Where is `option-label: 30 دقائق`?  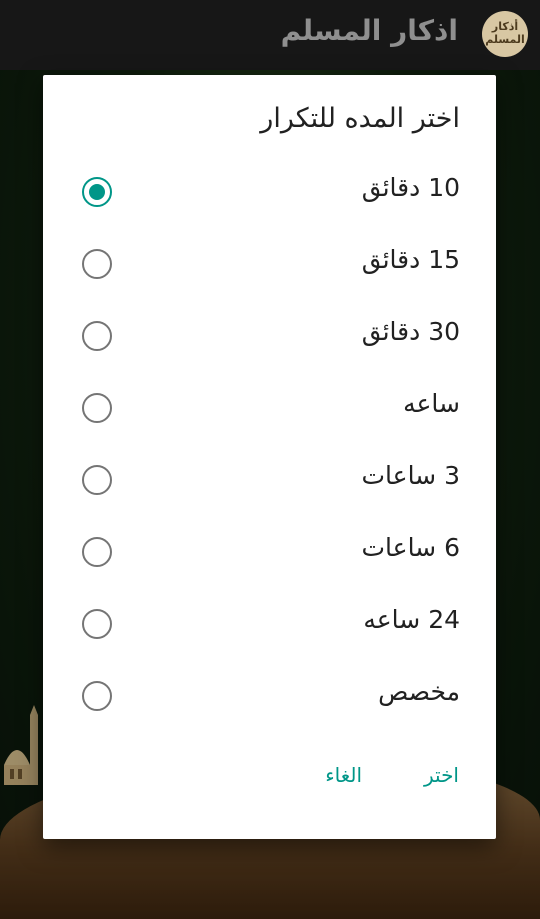
option-label: 30 دقائق is located at coordinates (410, 331).